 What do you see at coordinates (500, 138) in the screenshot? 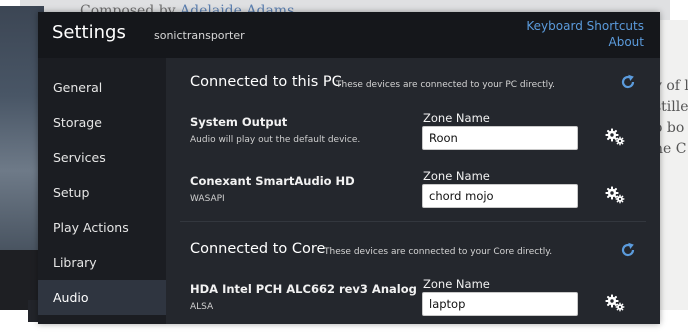
I see `zone-name-input-system-output` at bounding box center [500, 138].